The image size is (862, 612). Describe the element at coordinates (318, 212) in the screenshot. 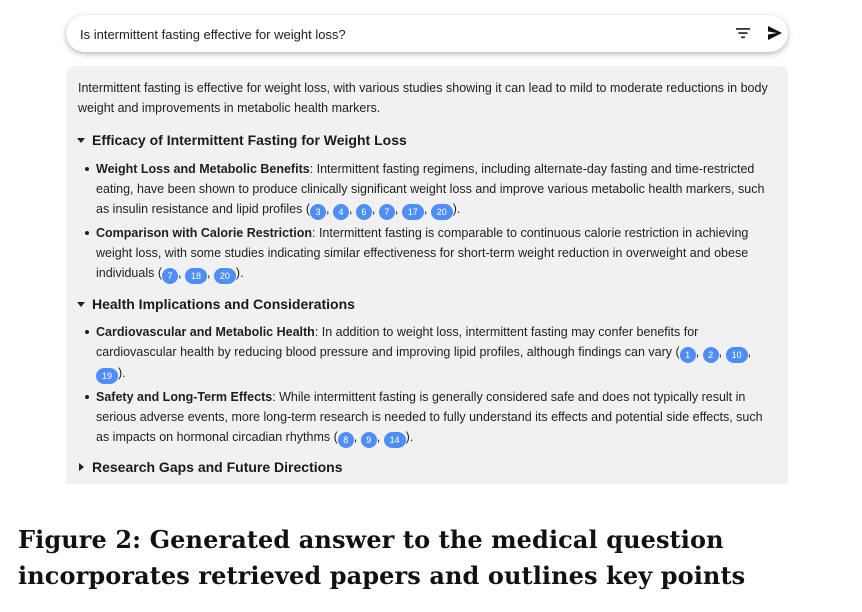

I see `citation-badge: 3` at that location.